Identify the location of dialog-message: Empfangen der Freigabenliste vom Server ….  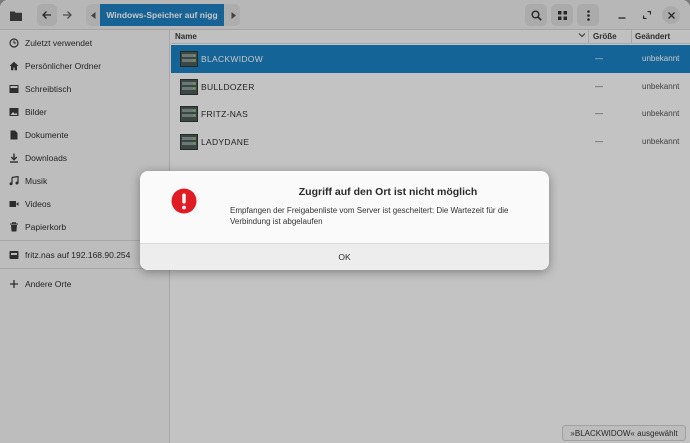
(369, 216).